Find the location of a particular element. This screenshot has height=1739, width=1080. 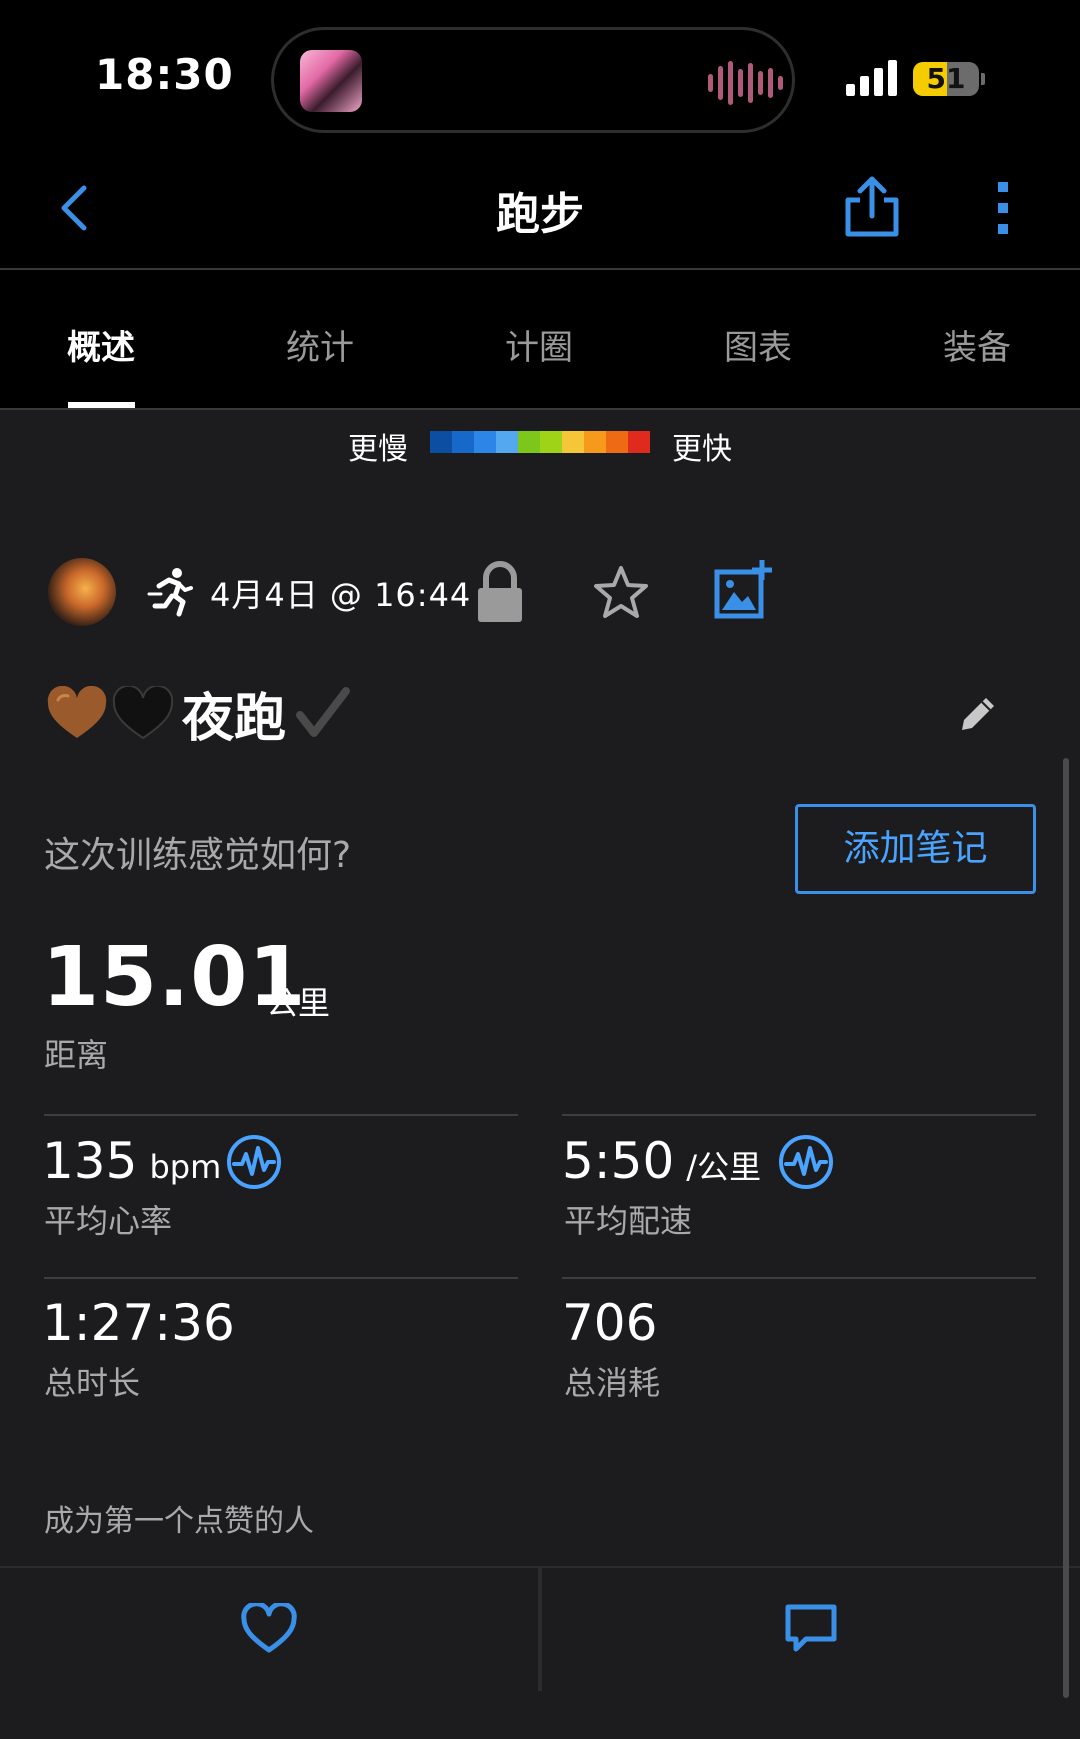

tab-laps: 计圈 is located at coordinates (539, 344).